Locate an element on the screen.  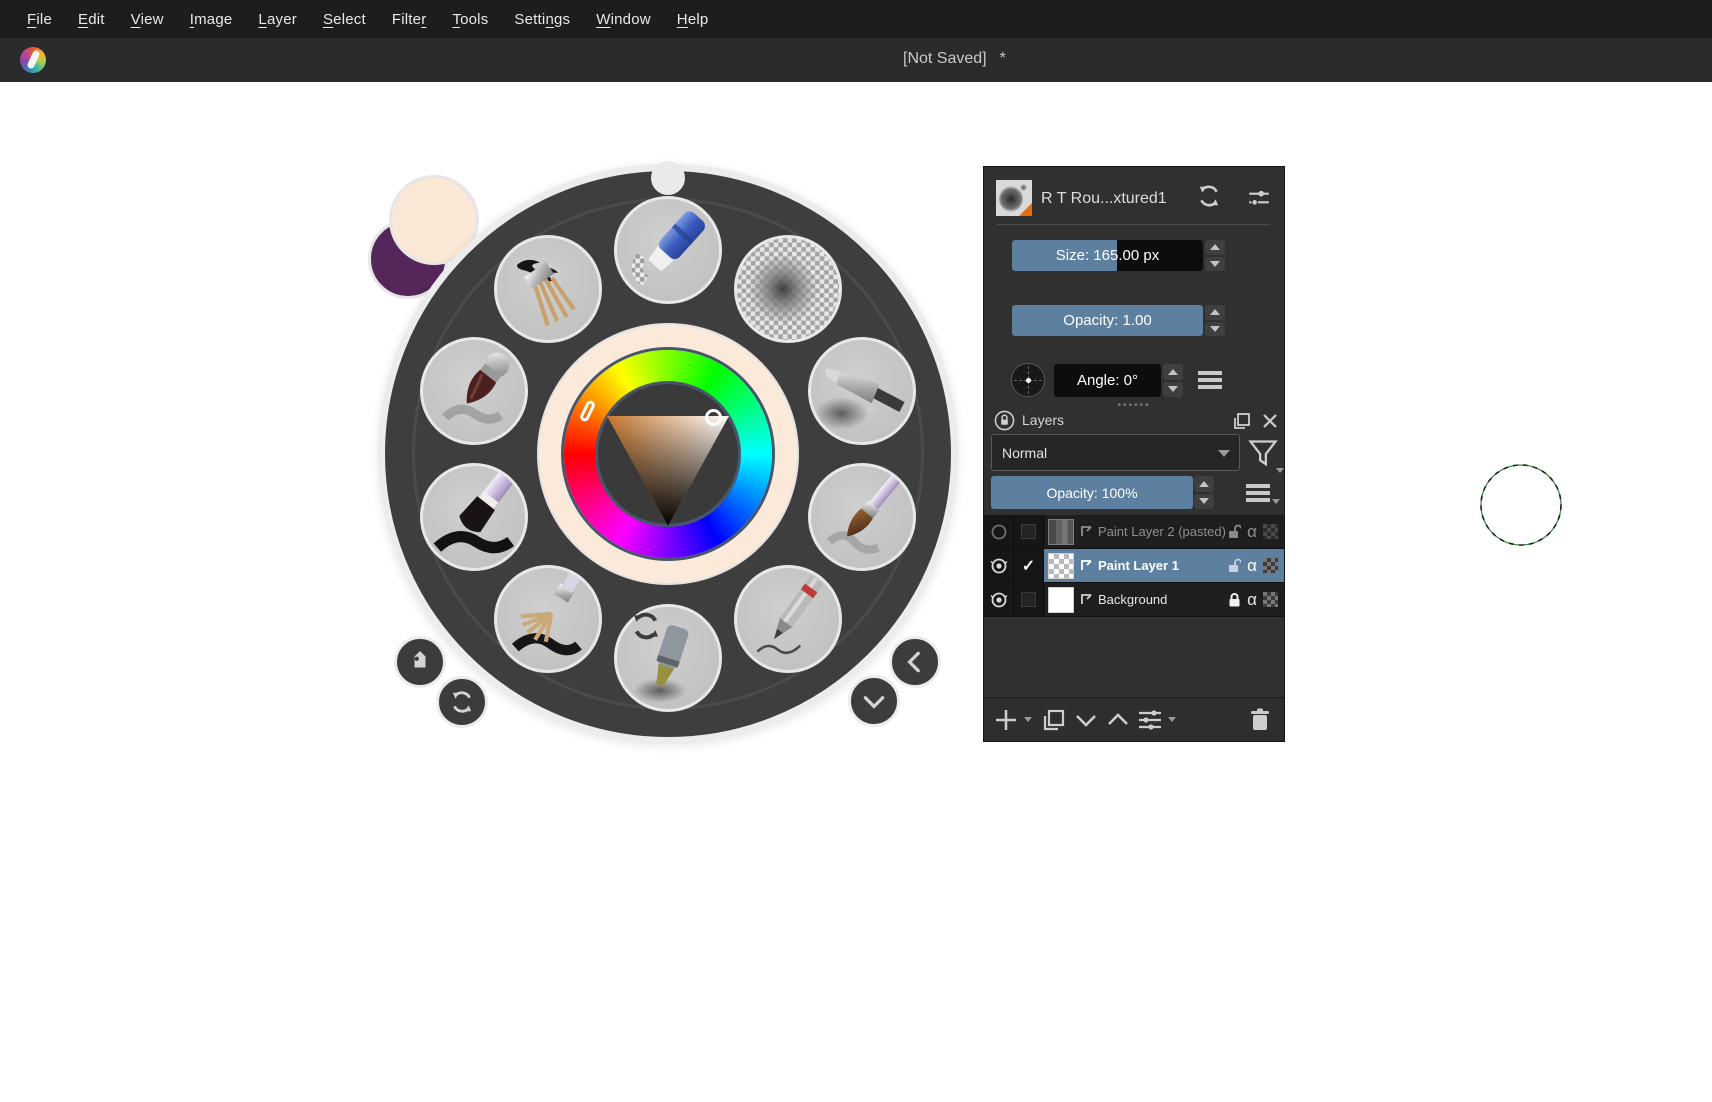
lock-icon is located at coordinates (1234, 600).